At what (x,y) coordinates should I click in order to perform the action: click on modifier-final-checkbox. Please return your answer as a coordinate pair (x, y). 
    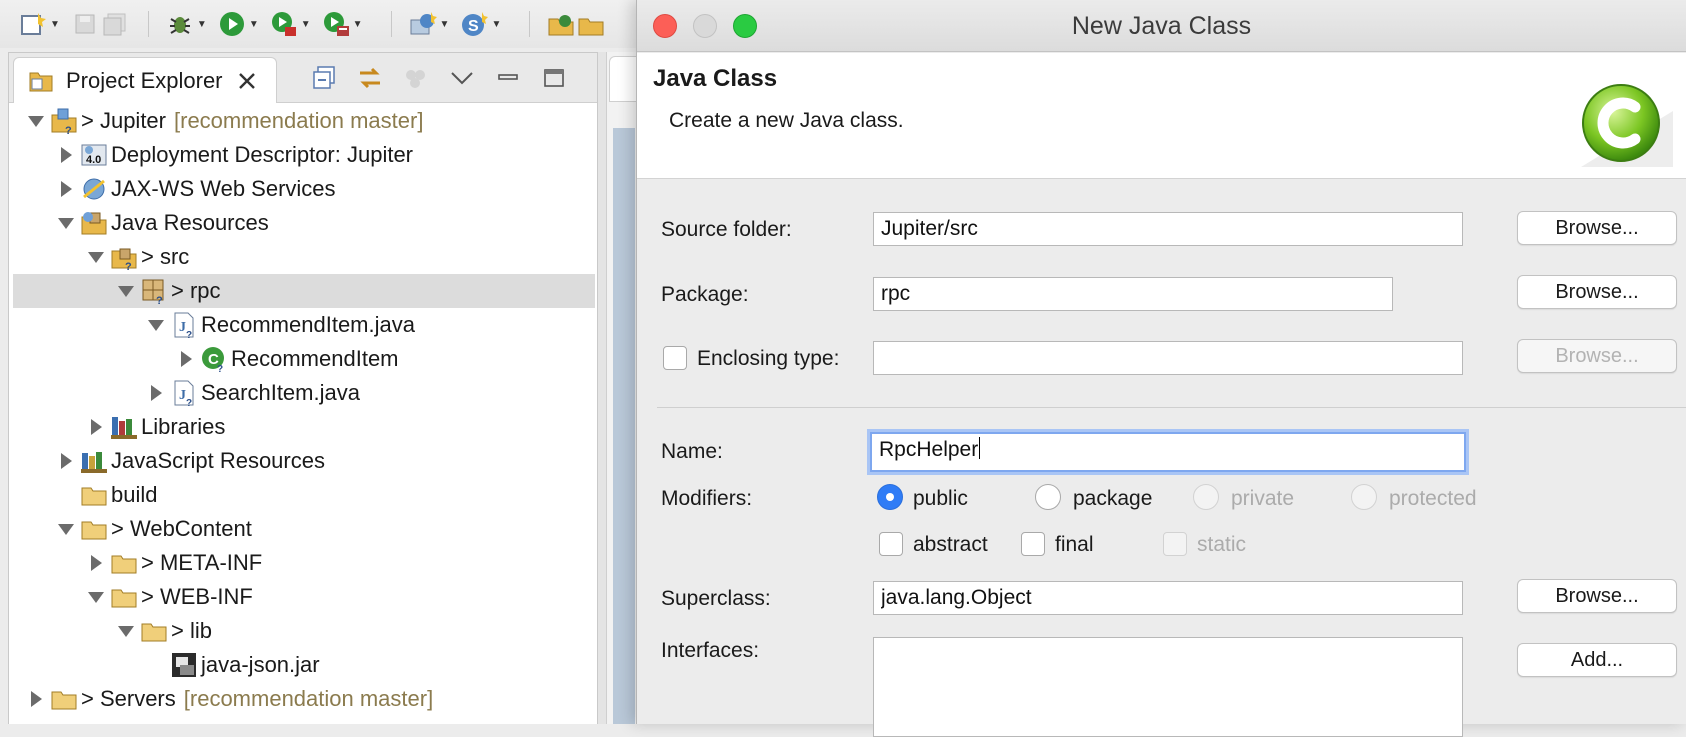
    Looking at the image, I should click on (1033, 544).